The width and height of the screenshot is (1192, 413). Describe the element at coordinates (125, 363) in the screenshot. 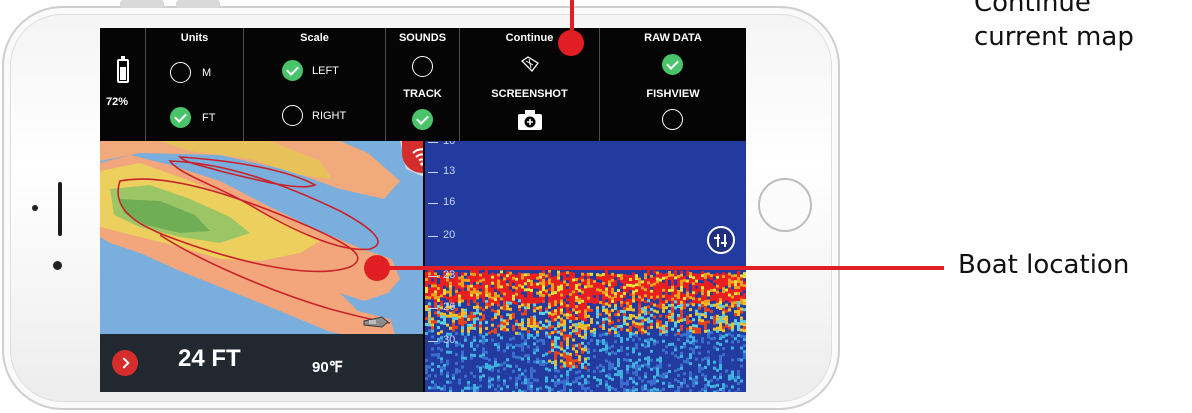

I see `expand-arrow-button` at that location.